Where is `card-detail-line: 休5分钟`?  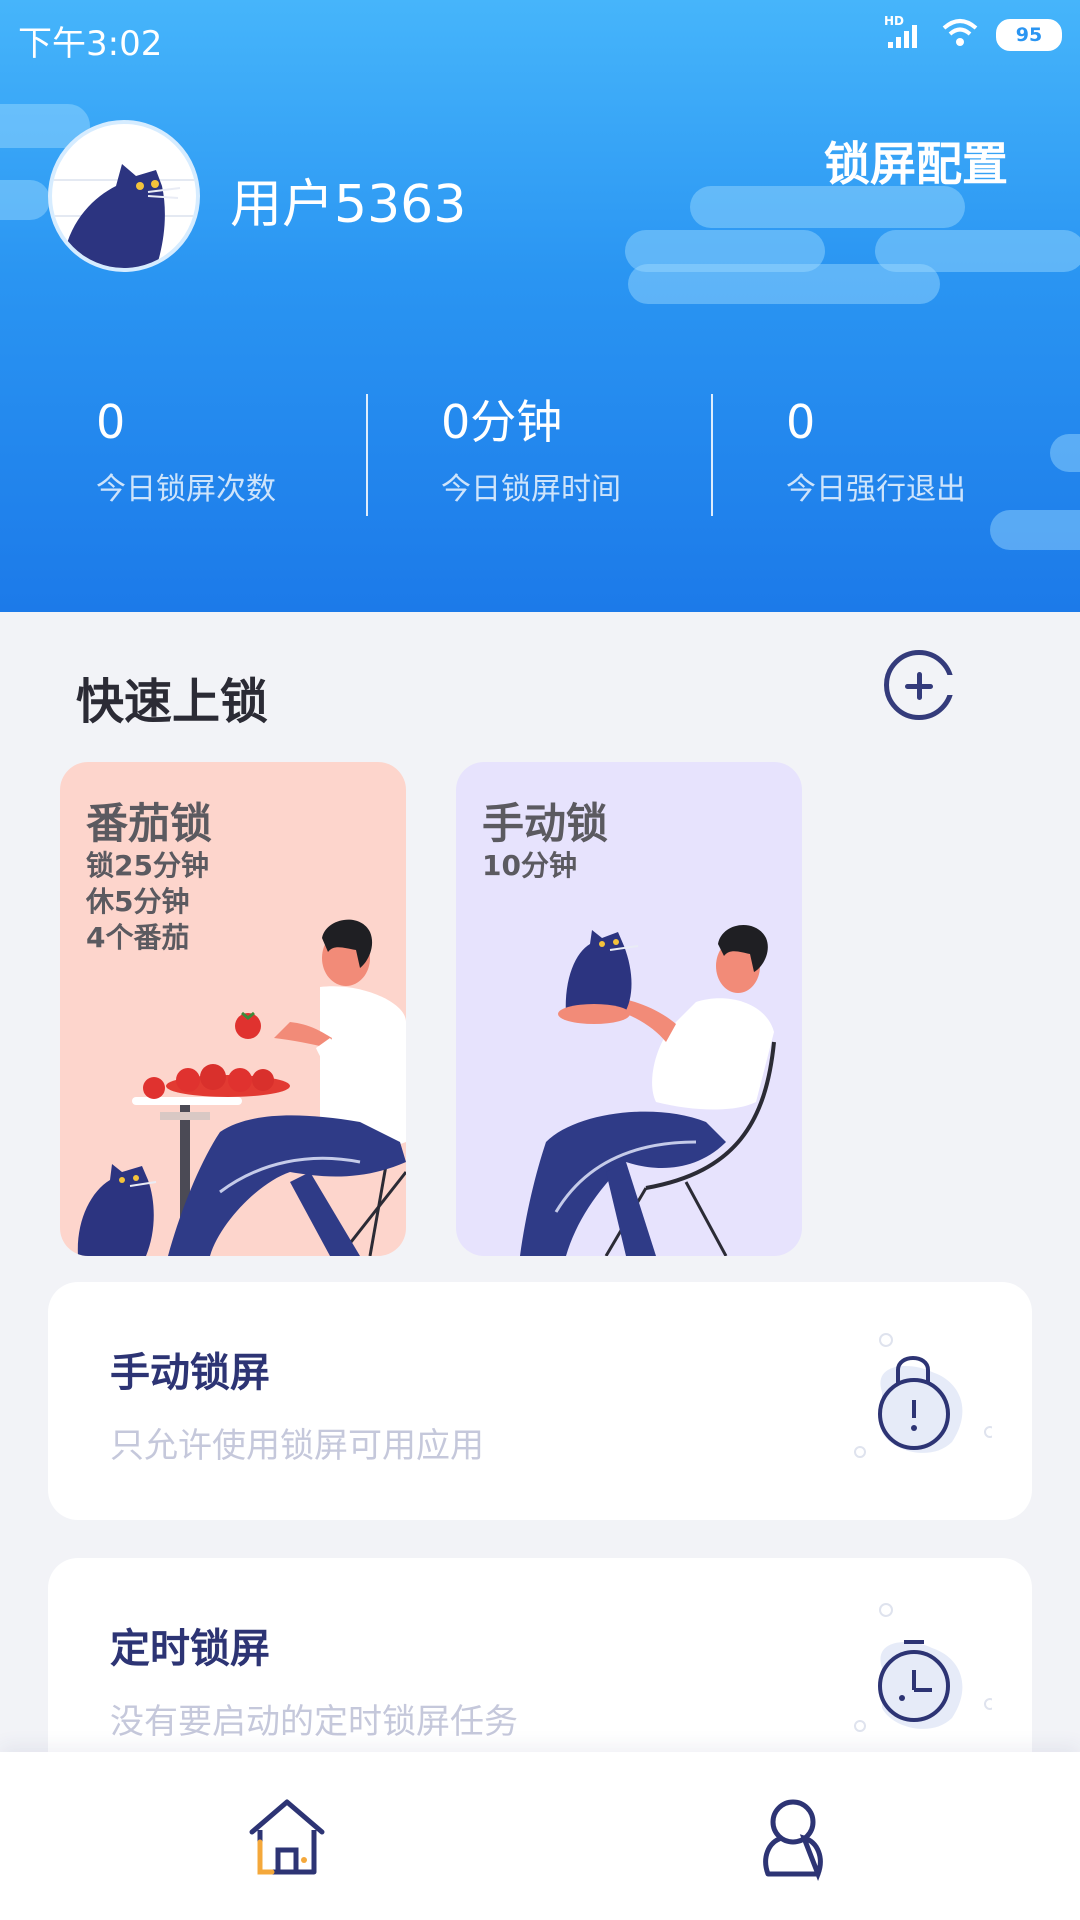
card-detail-line: 休5分钟 is located at coordinates (138, 901).